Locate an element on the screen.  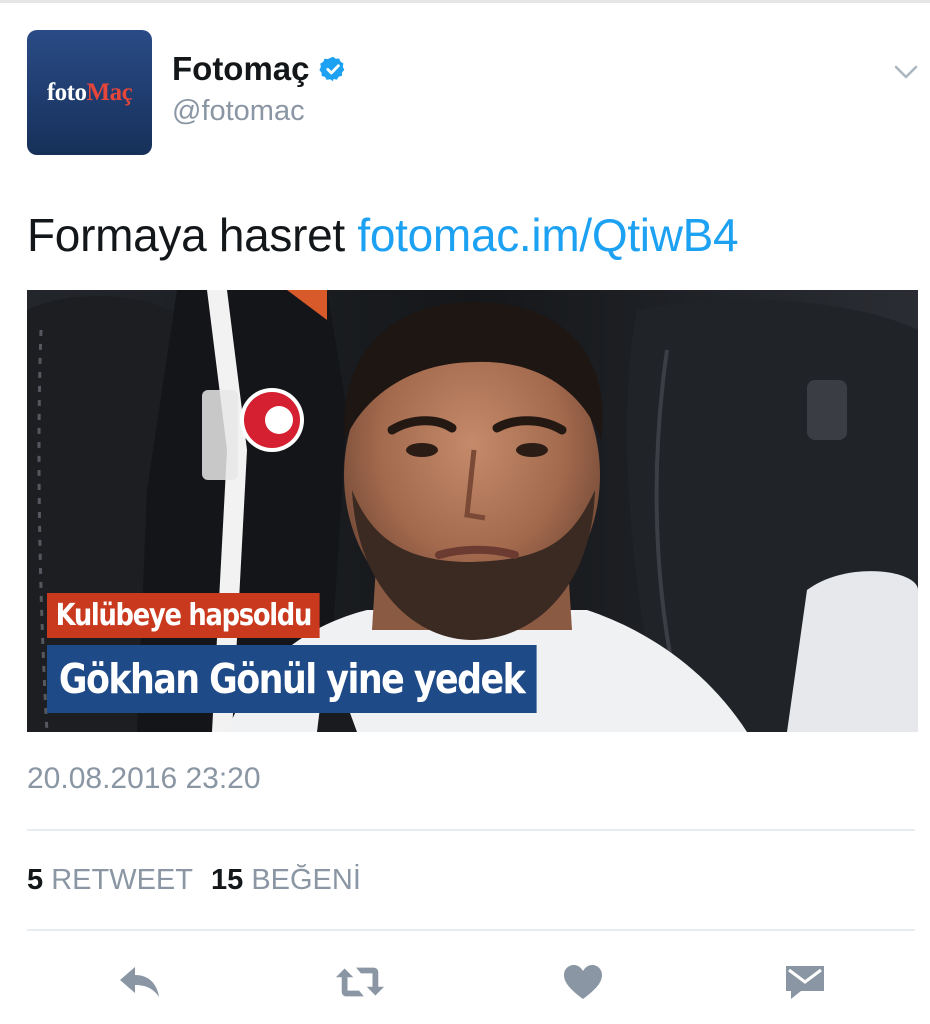
tweet-link: fotomac.im/QtiwB4 is located at coordinates (547, 235).